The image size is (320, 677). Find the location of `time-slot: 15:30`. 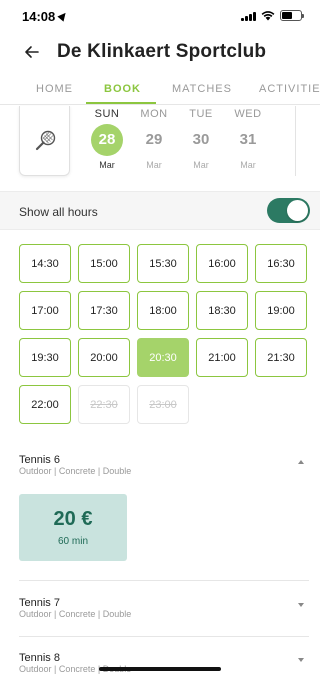

time-slot: 15:30 is located at coordinates (163, 263).